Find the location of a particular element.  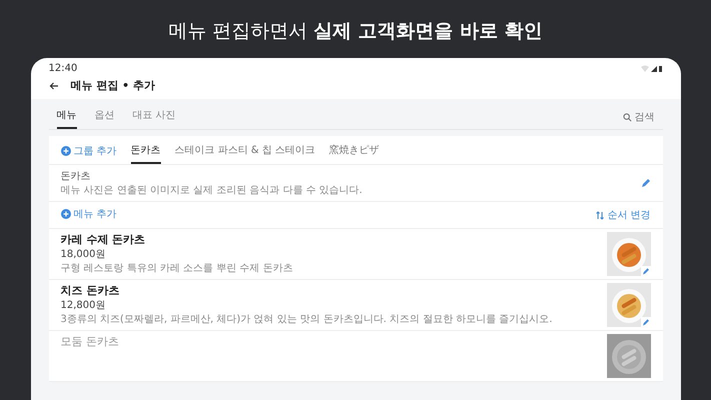

back-button is located at coordinates (53, 86).